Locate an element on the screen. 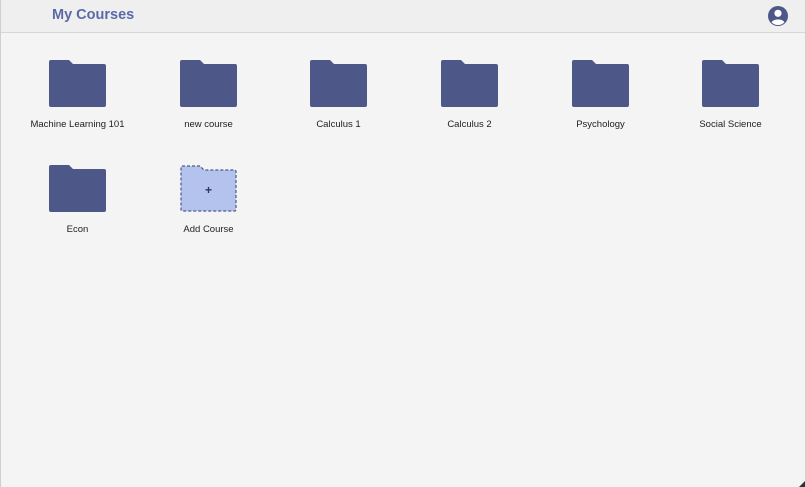 This screenshot has height=487, width=806. course-label: new course is located at coordinates (208, 124).